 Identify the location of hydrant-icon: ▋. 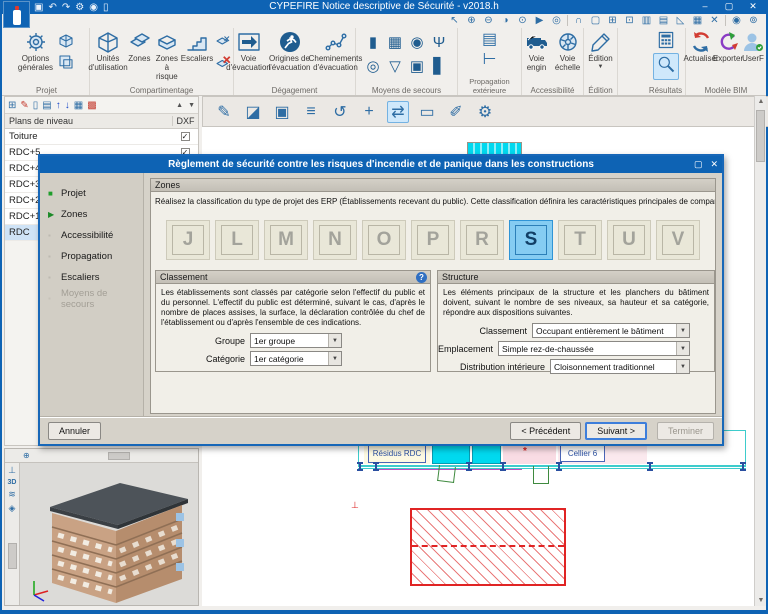
(439, 66).